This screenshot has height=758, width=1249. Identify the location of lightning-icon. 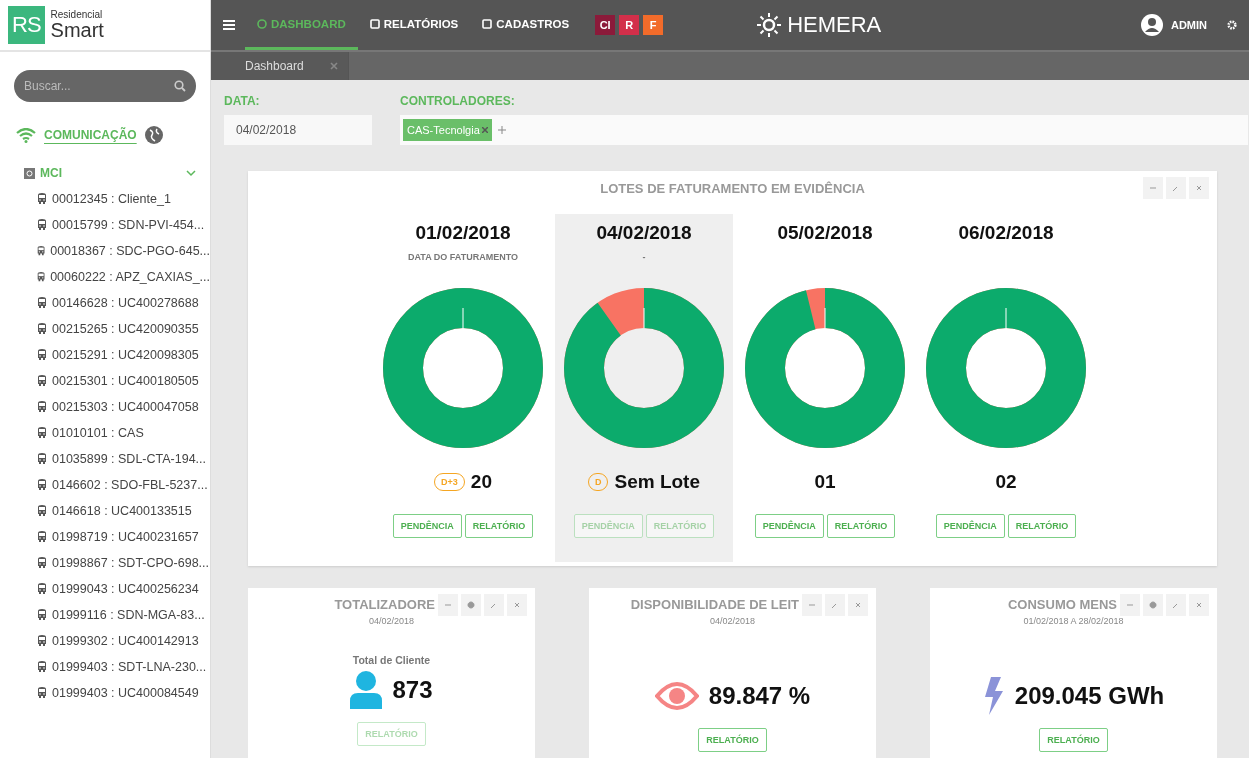
(993, 696).